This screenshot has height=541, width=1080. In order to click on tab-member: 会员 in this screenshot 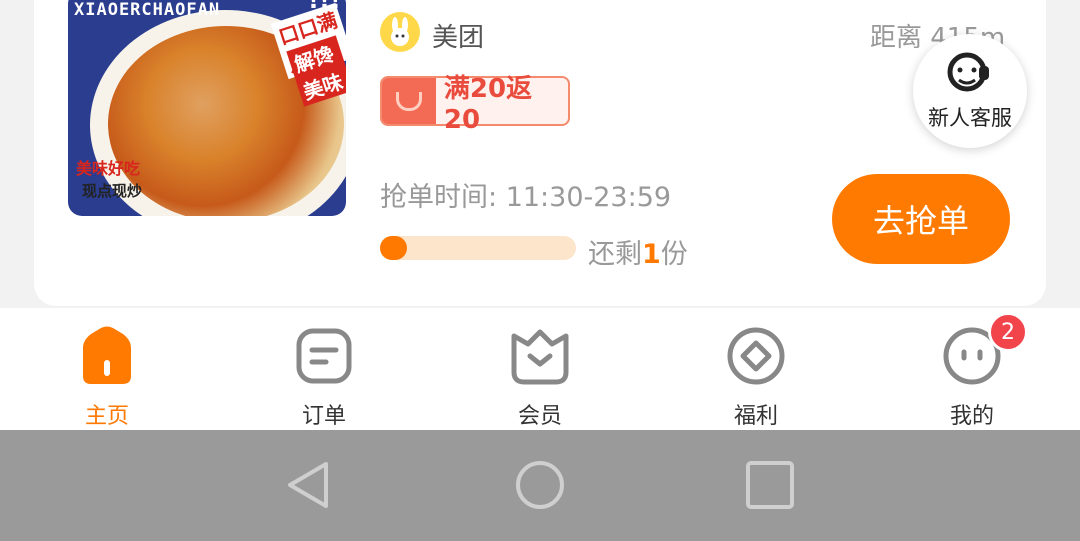, I will do `click(540, 369)`.